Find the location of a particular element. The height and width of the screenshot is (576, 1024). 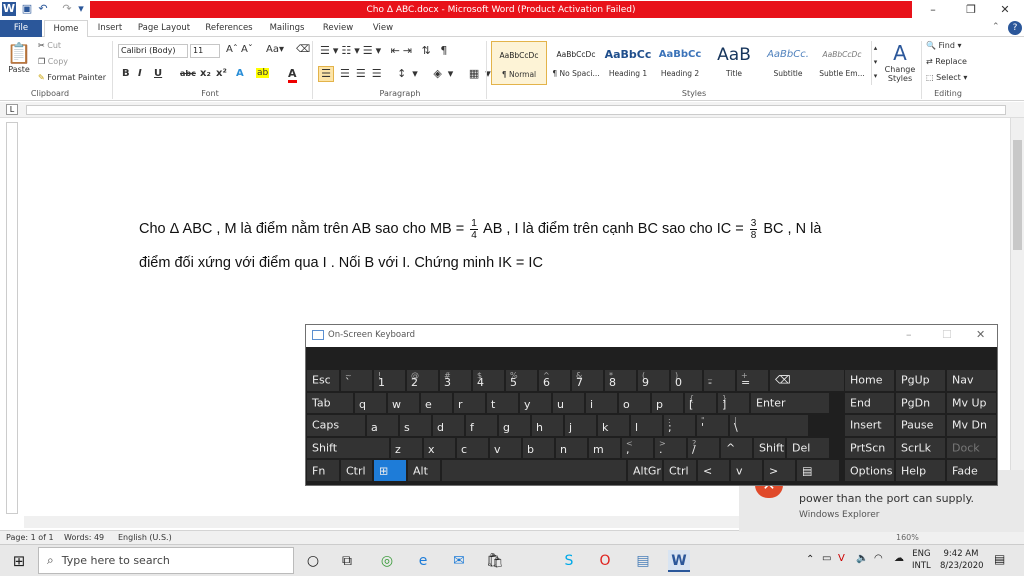

cut-button: ✂ Cut is located at coordinates (49, 45).